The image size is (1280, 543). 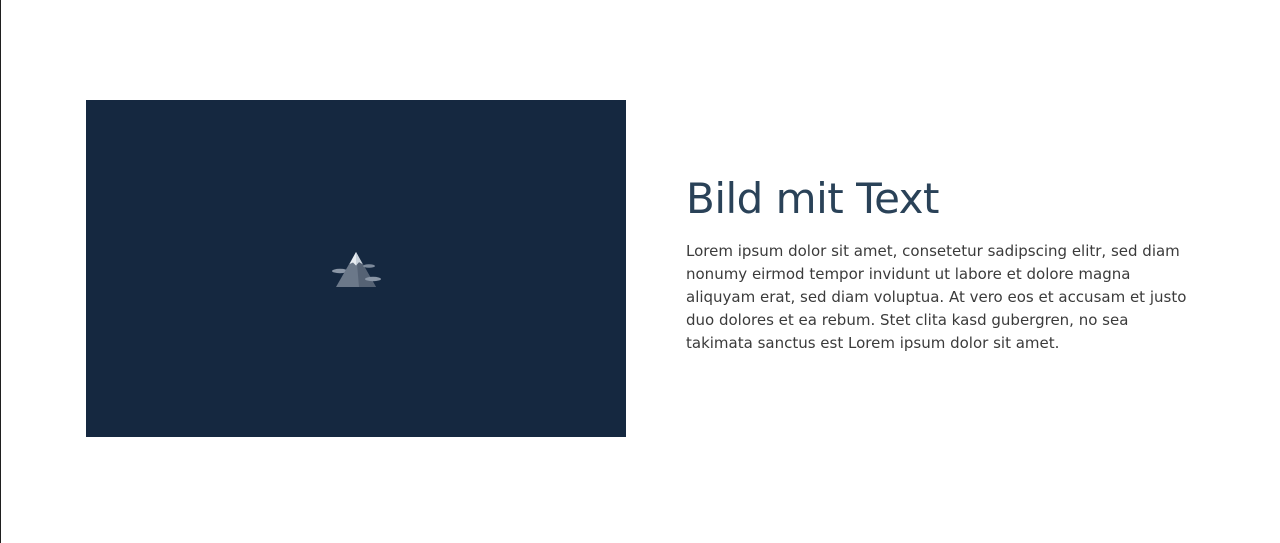 I want to click on mountain-placeholder-icon, so click(x=356, y=269).